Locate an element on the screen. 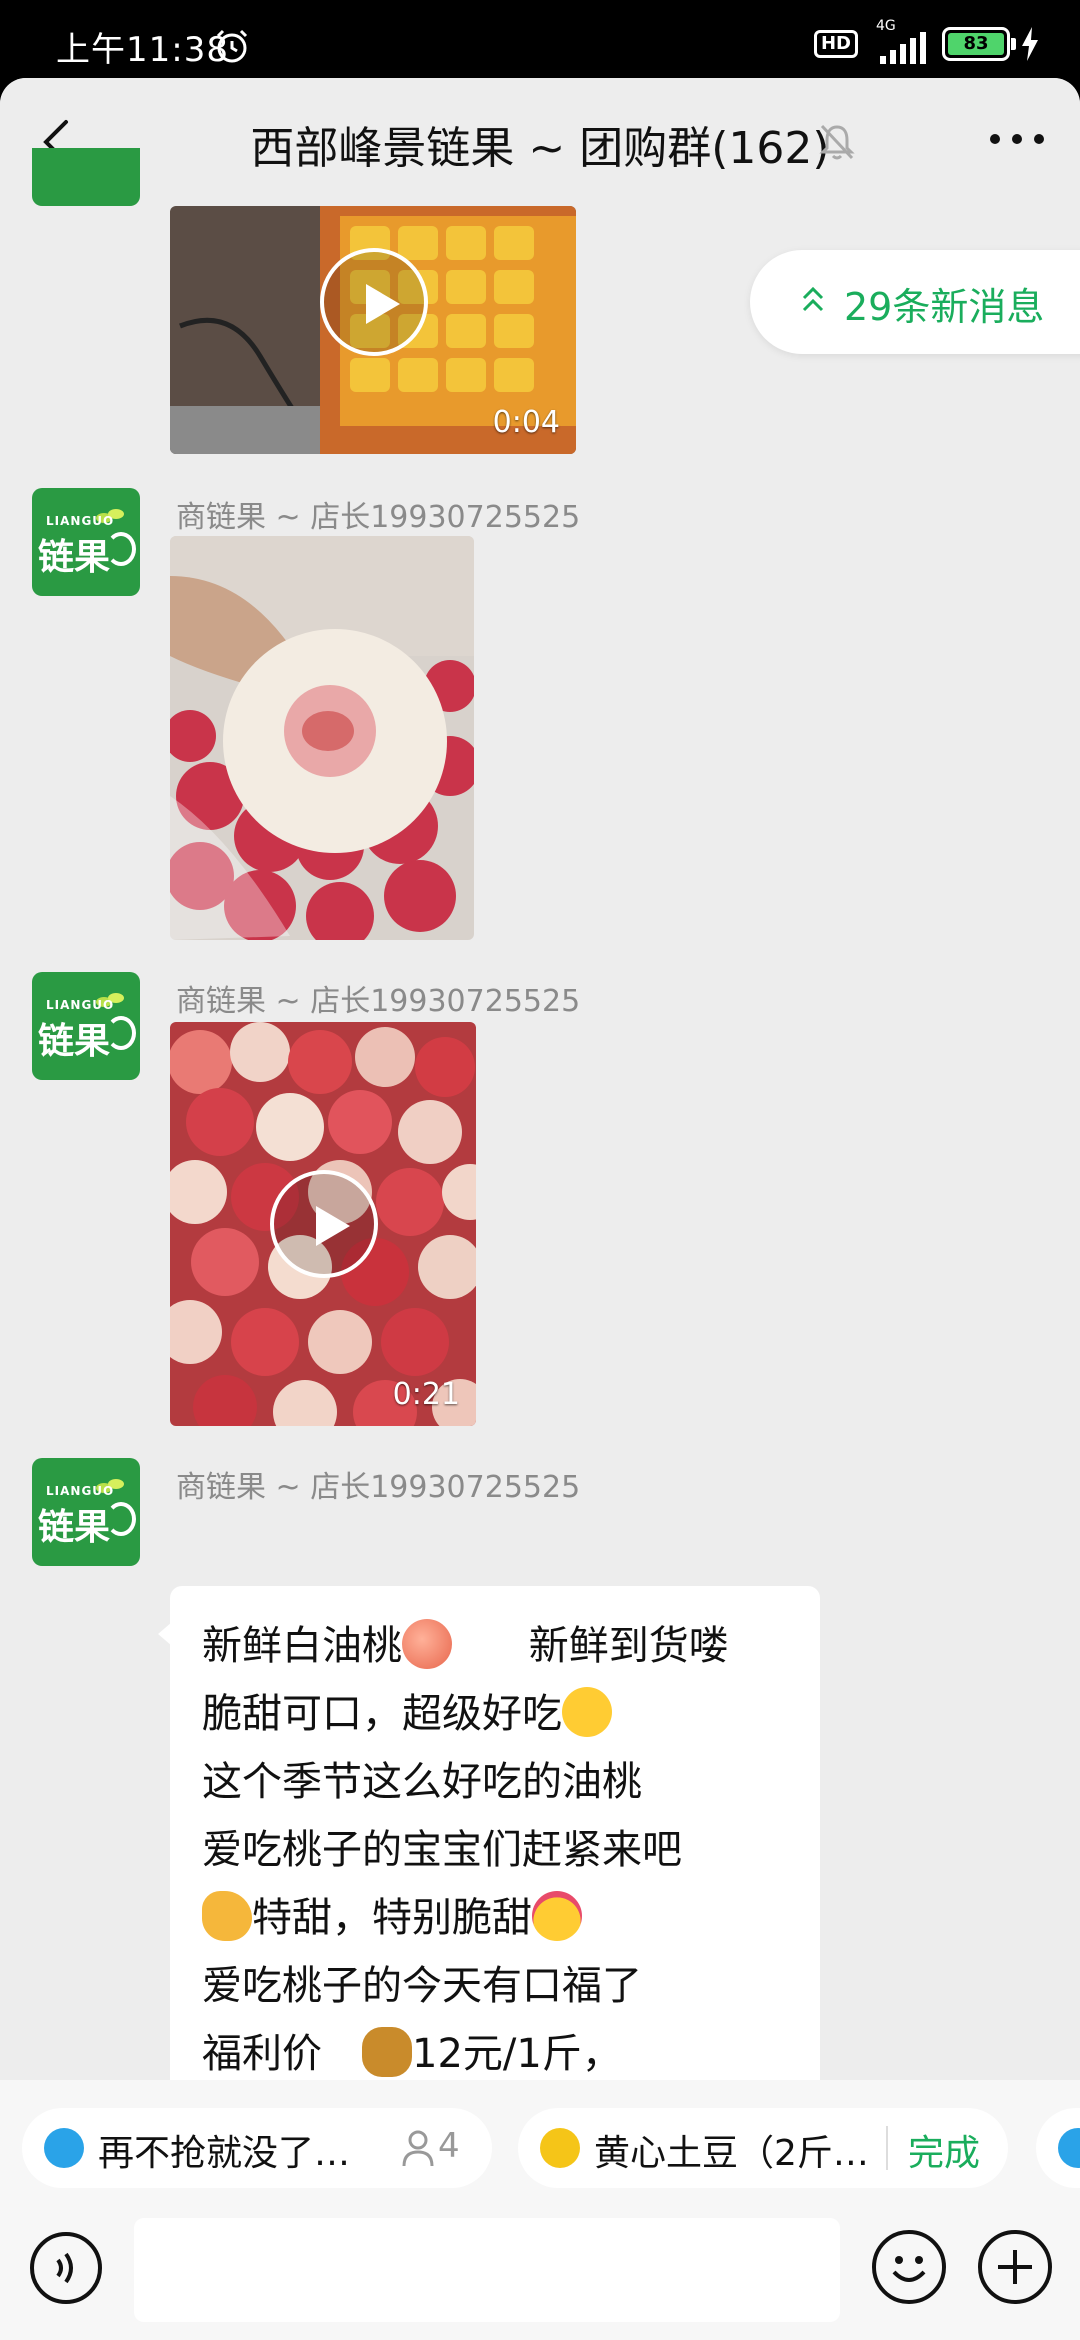 The width and height of the screenshot is (1080, 2340). flexed-biceps-emoji-icon is located at coordinates (227, 1916).